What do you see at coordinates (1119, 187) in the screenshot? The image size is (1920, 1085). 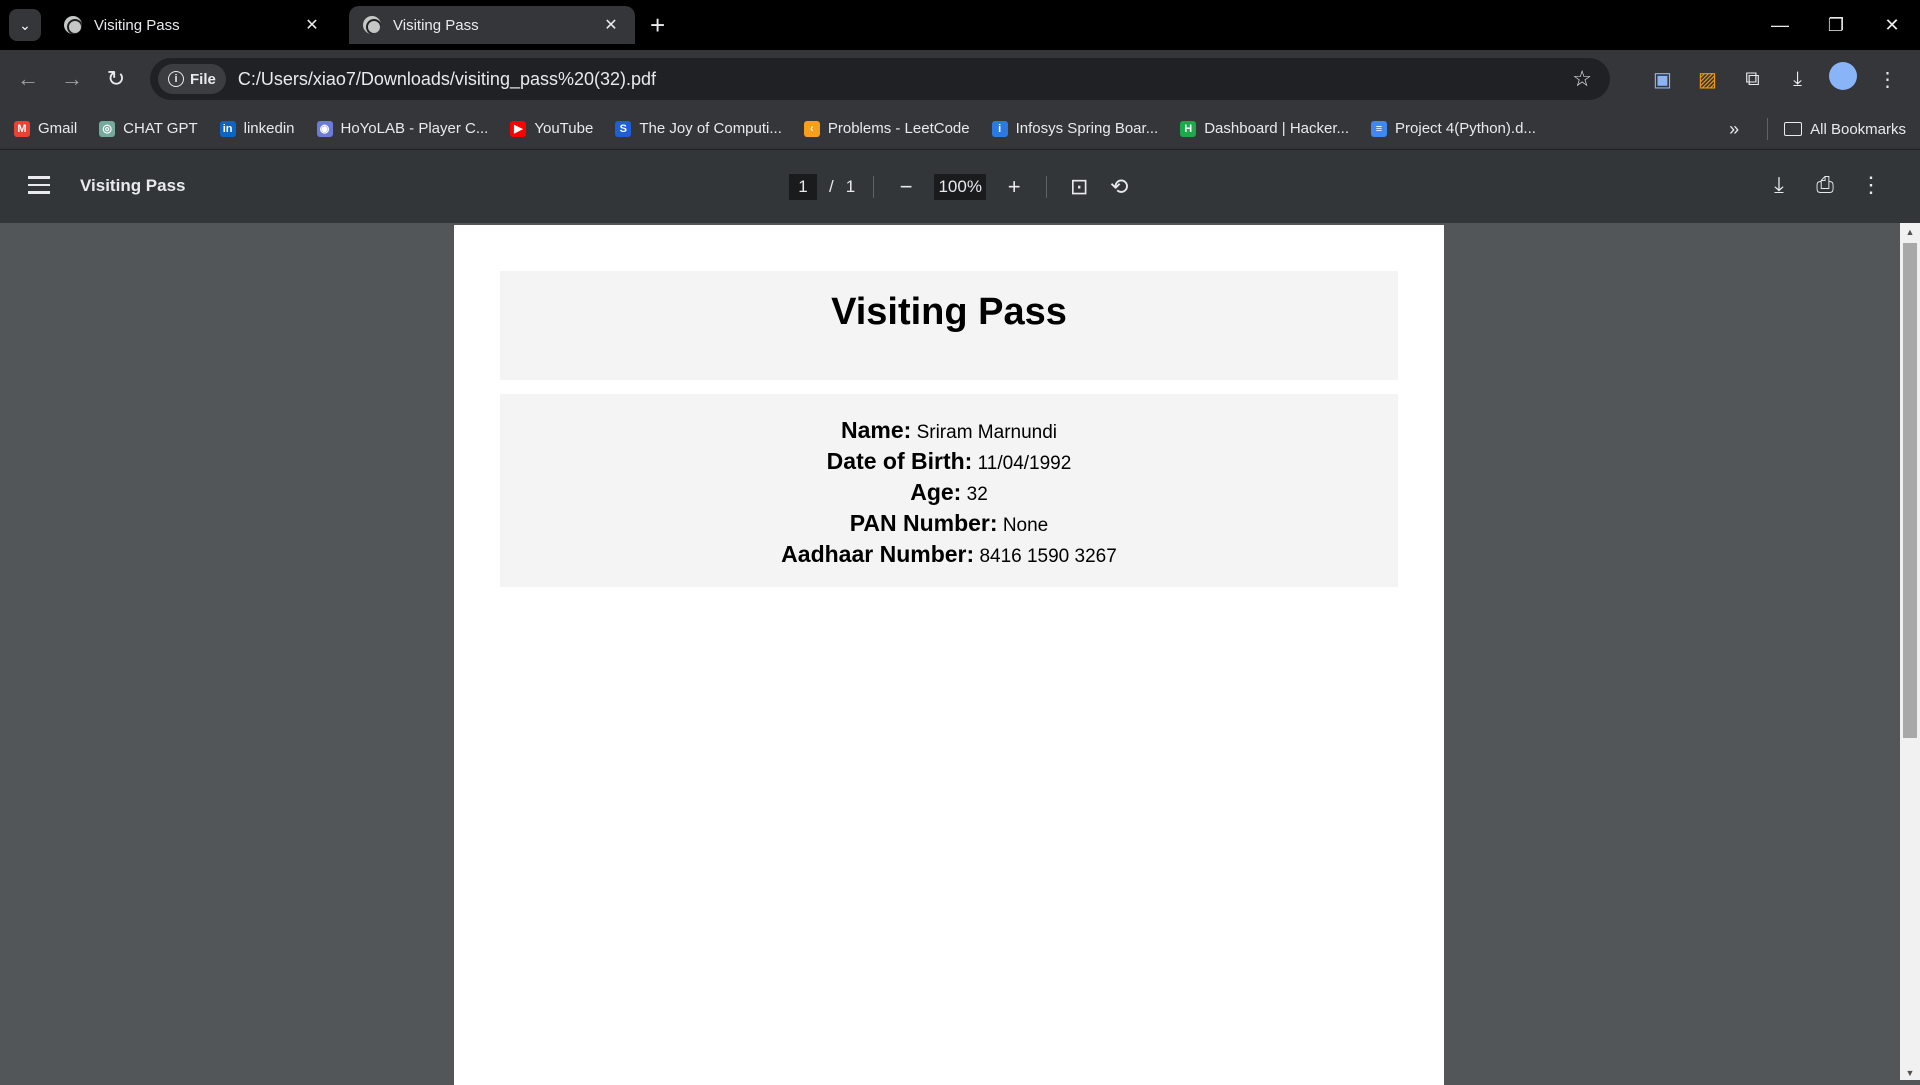 I see `rotate-icon: ⟲` at bounding box center [1119, 187].